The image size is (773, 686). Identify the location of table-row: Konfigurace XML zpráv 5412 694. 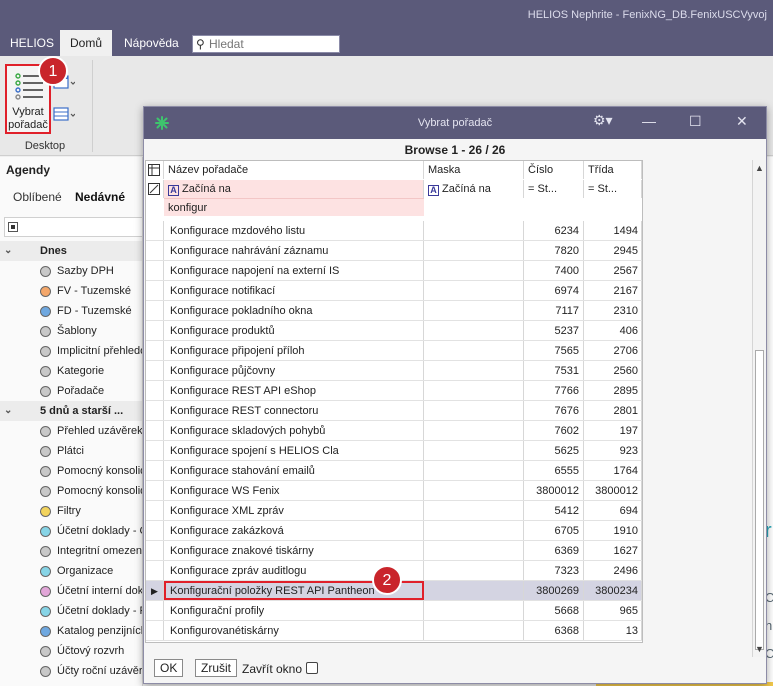
(394, 511).